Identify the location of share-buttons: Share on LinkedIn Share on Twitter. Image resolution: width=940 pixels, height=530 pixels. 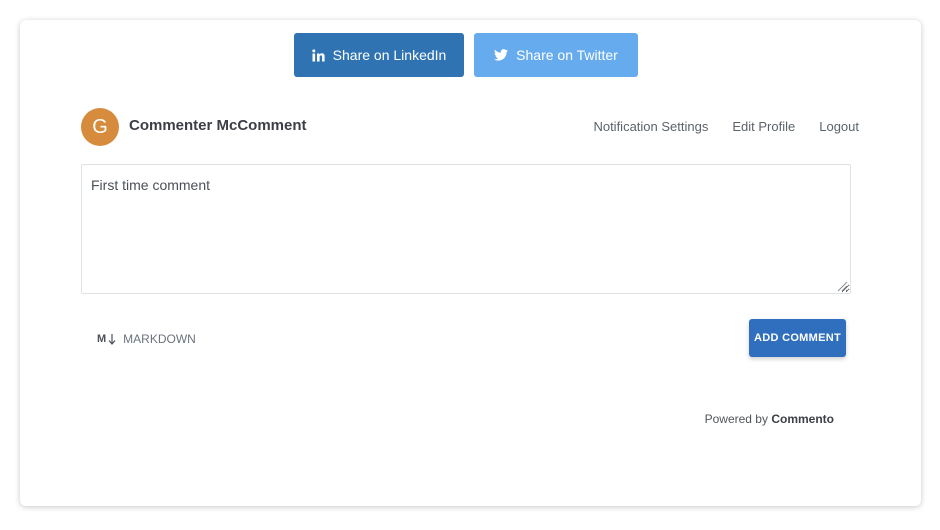
(466, 55).